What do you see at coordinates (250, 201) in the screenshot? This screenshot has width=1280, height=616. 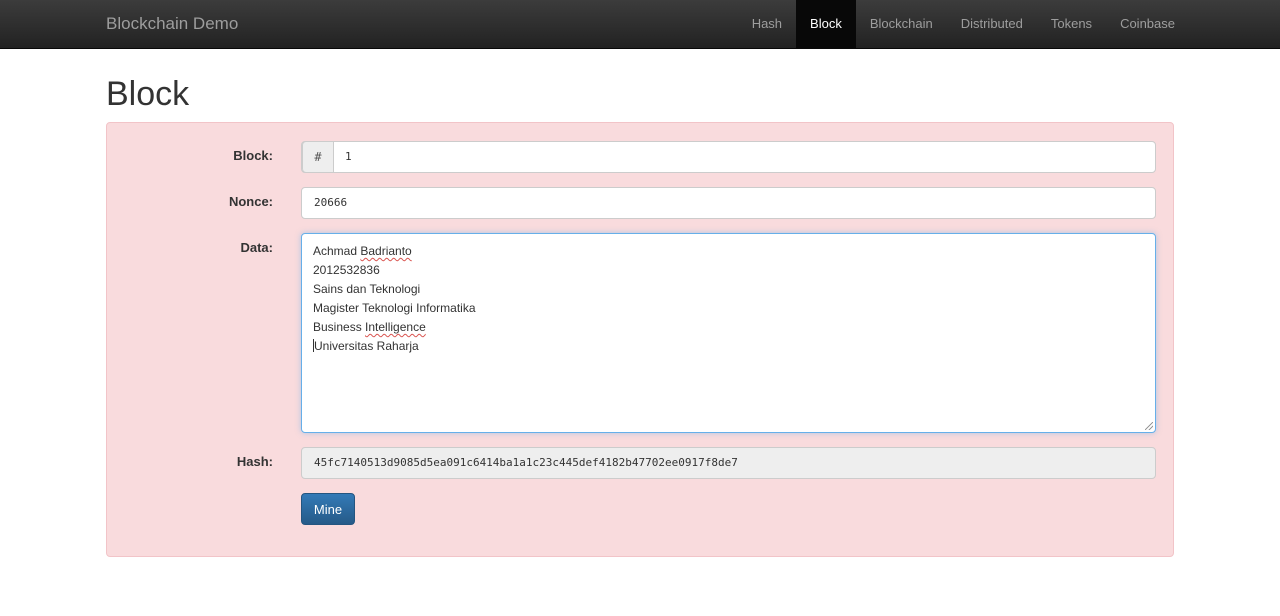 I see `nonce-label: Nonce:` at bounding box center [250, 201].